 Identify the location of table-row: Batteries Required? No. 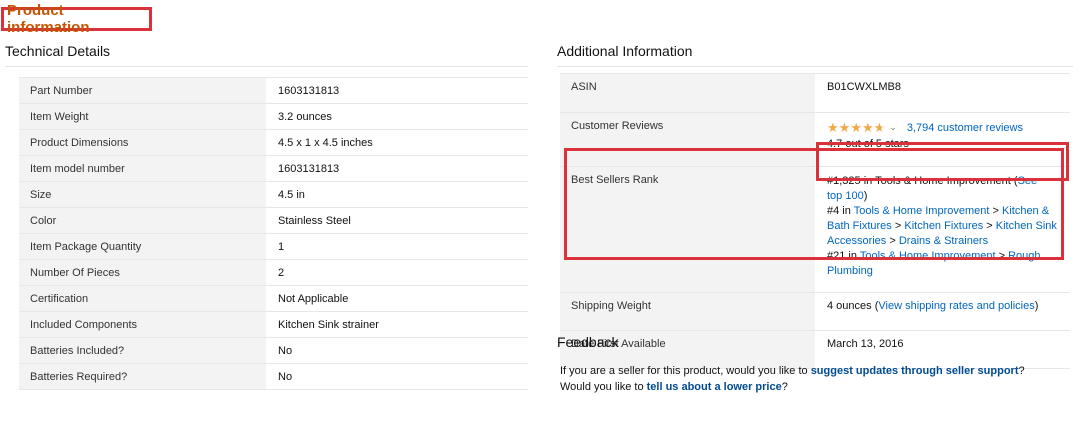
(273, 376).